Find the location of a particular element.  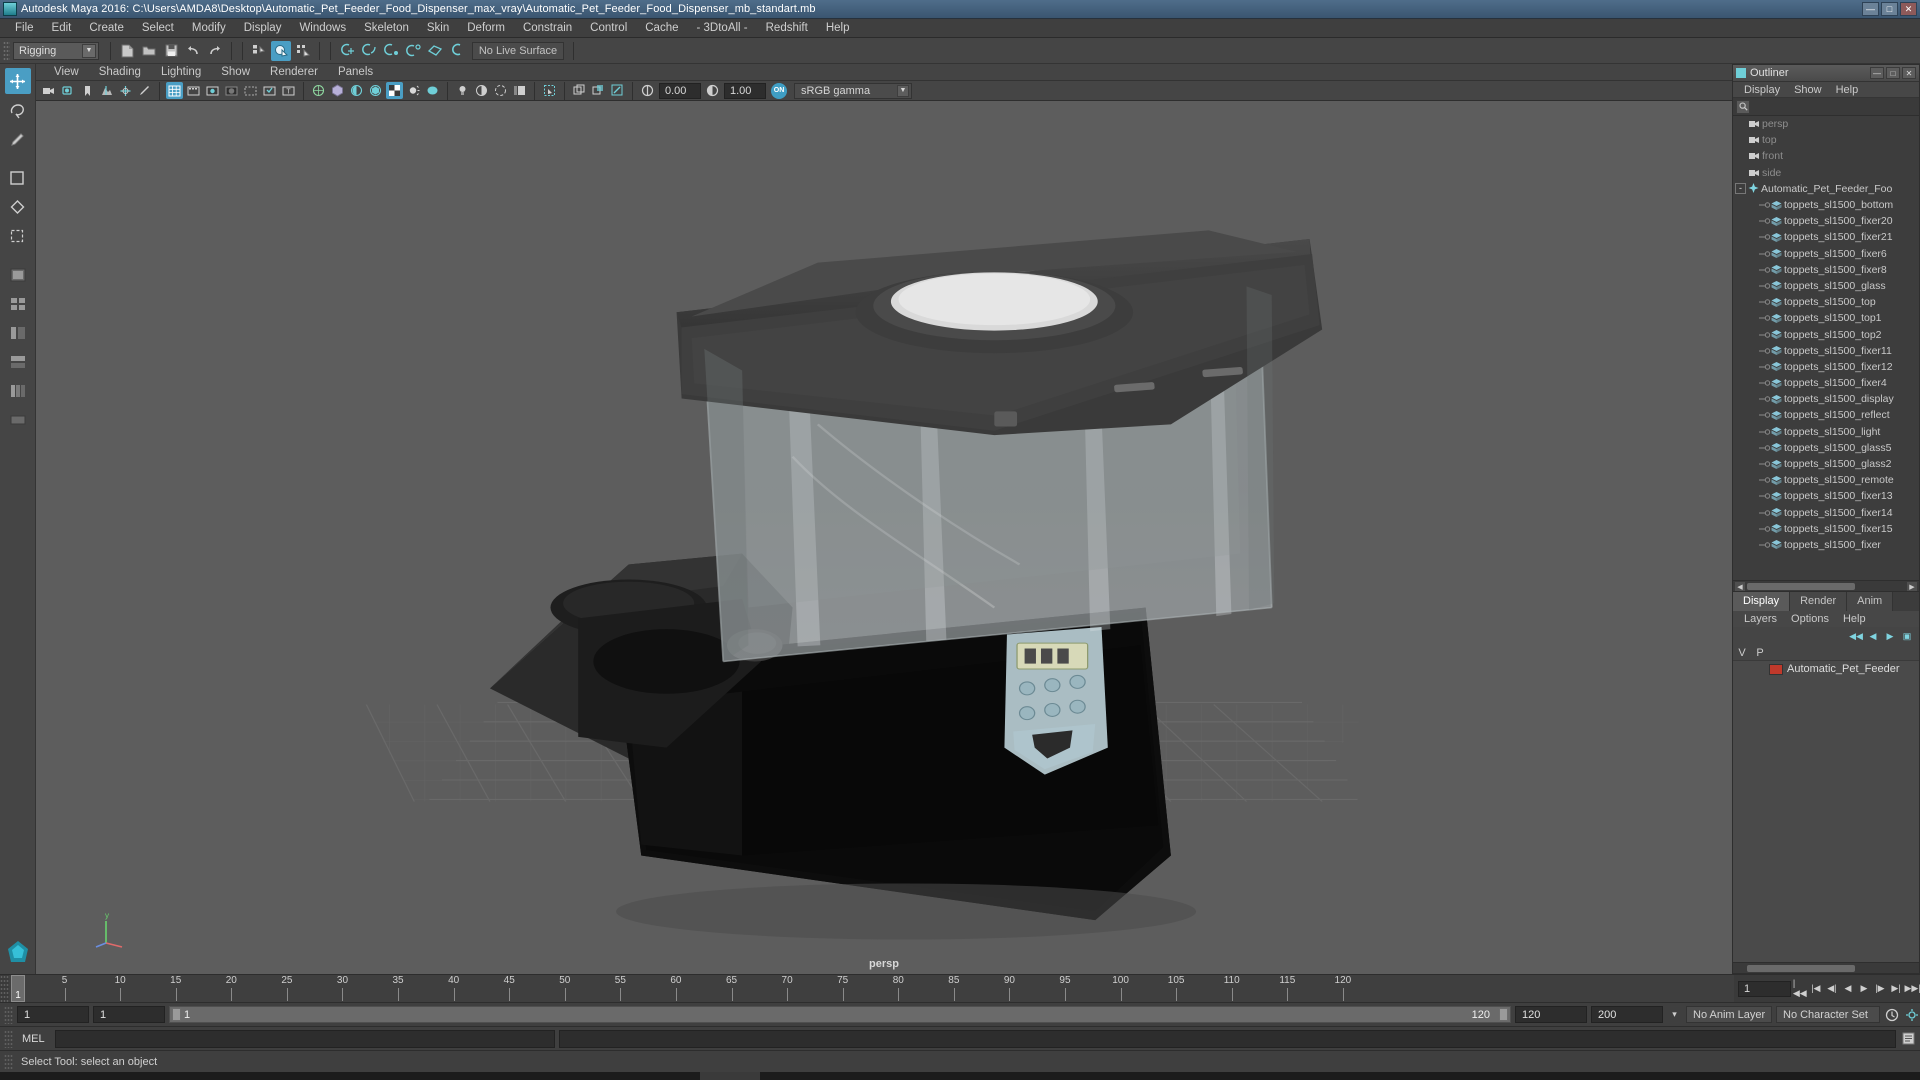

single-perspective-layout-icon is located at coordinates (18, 275).